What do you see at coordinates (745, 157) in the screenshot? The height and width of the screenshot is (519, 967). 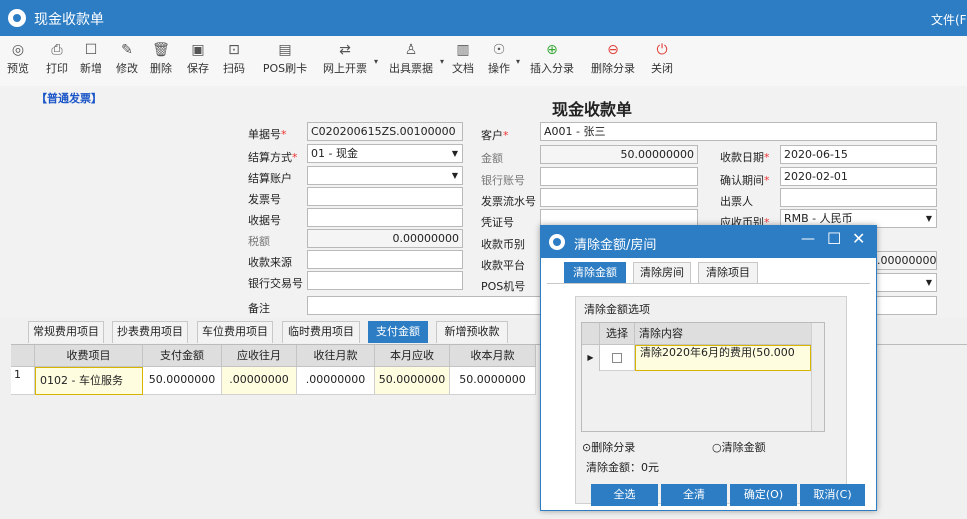 I see `date-label: 收款日期*` at bounding box center [745, 157].